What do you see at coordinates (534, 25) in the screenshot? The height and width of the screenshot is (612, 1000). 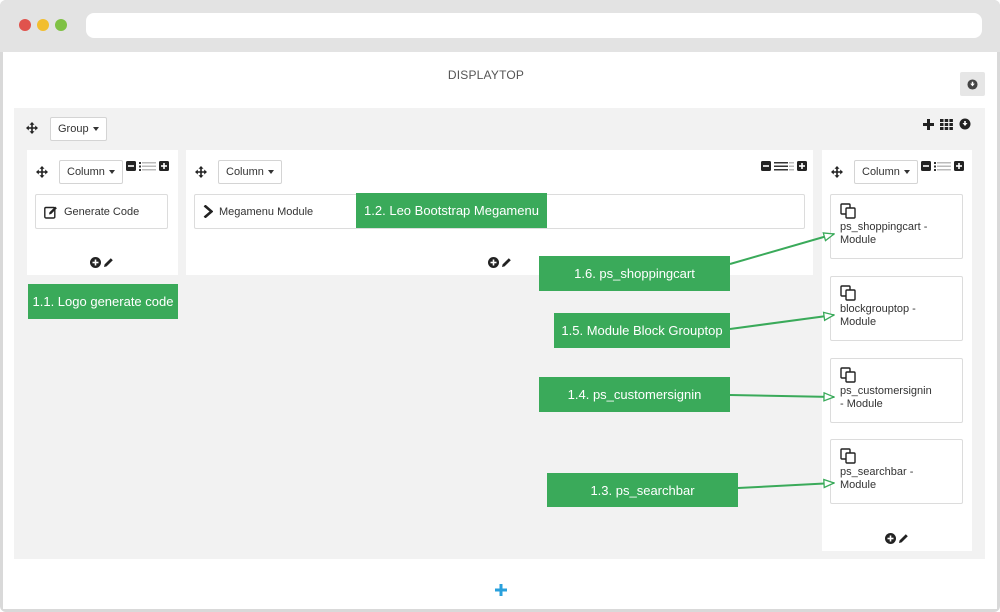 I see `address-bar` at bounding box center [534, 25].